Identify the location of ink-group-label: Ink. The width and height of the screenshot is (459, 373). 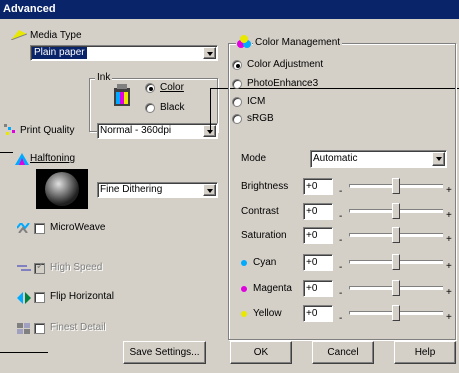
(104, 77).